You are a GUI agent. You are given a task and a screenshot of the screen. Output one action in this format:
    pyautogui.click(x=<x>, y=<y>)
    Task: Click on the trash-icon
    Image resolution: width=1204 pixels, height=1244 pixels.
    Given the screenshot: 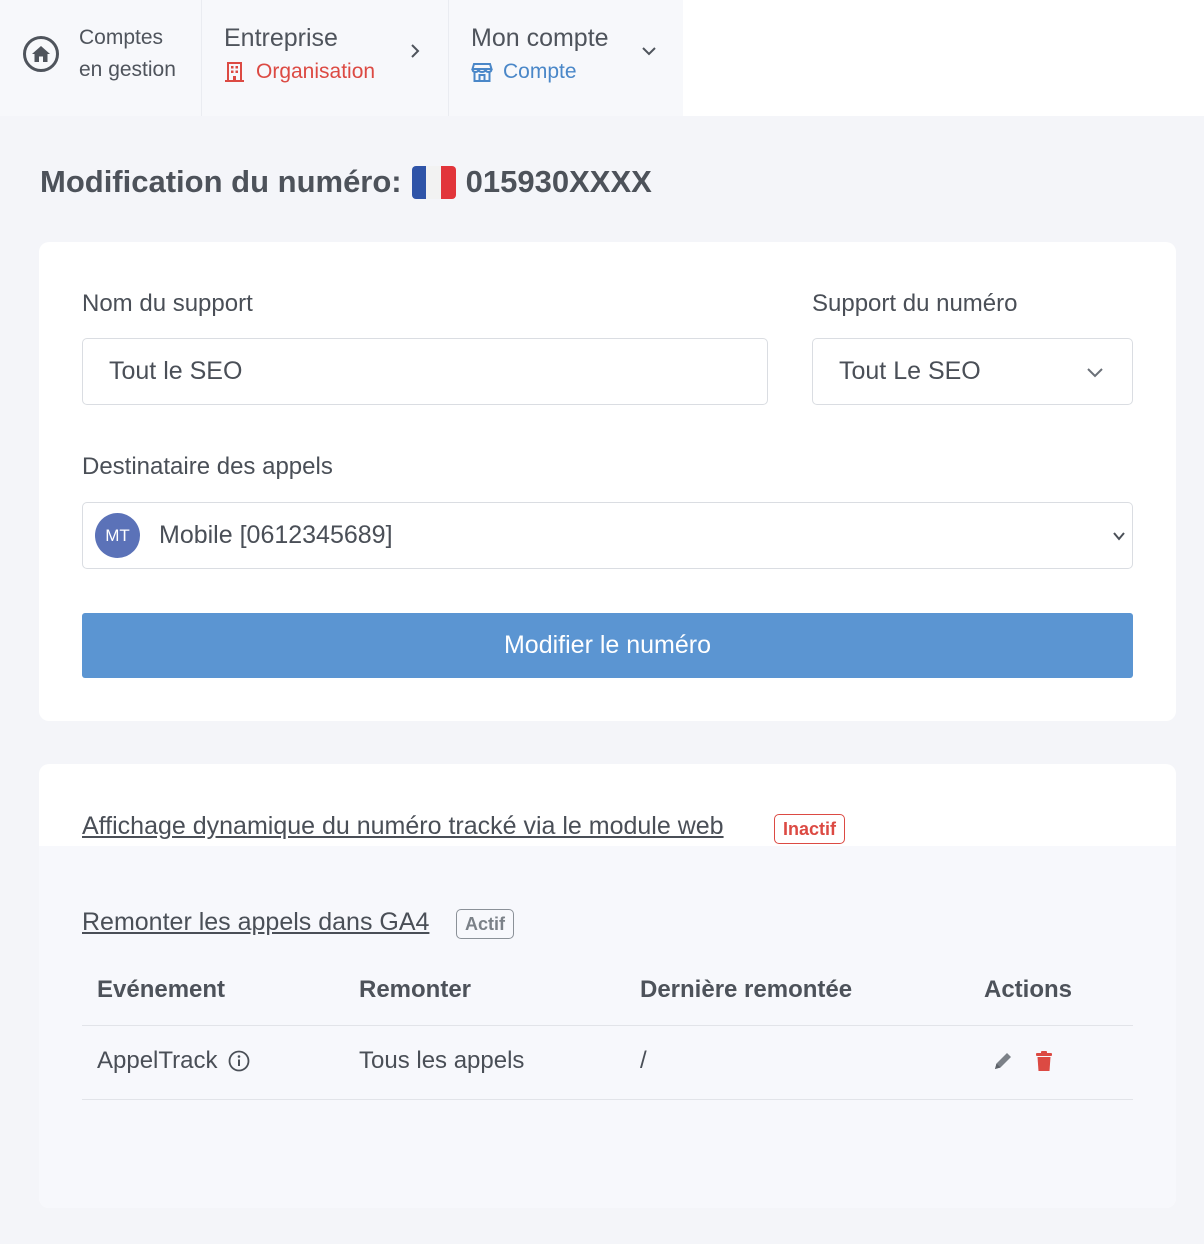 What is the action you would take?
    pyautogui.click(x=1044, y=1061)
    